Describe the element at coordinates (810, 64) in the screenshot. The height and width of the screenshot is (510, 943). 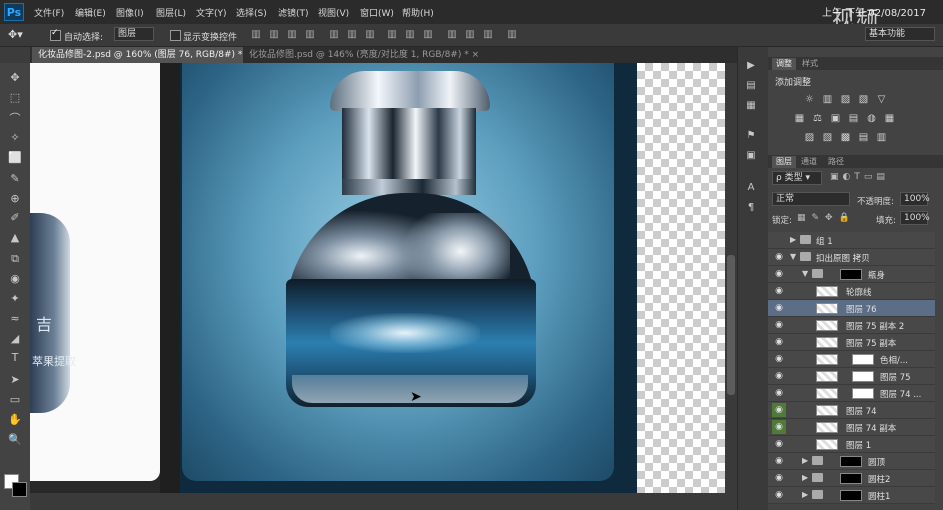
I see `tab-styles: 样式` at that location.